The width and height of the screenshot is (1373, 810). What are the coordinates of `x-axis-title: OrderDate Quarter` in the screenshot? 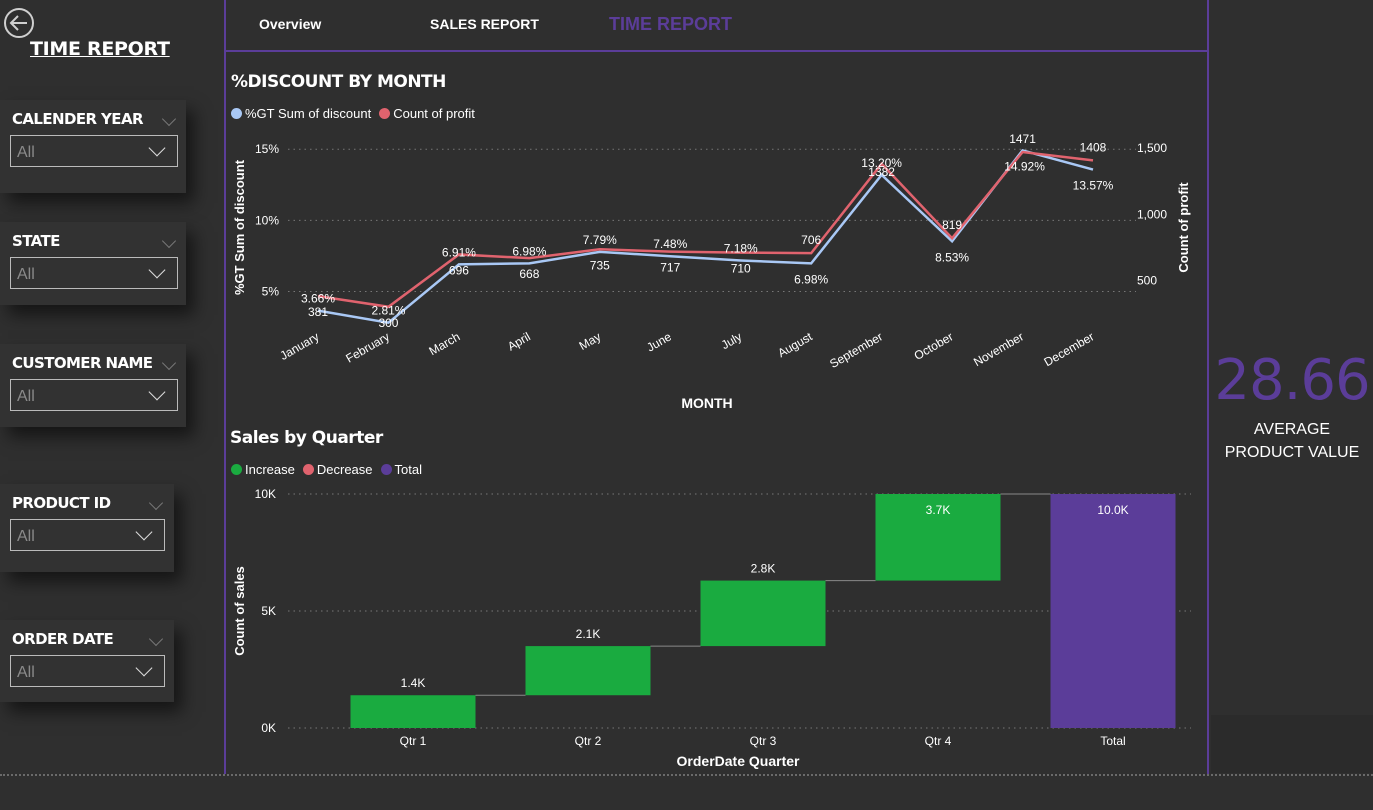 It's located at (738, 761).